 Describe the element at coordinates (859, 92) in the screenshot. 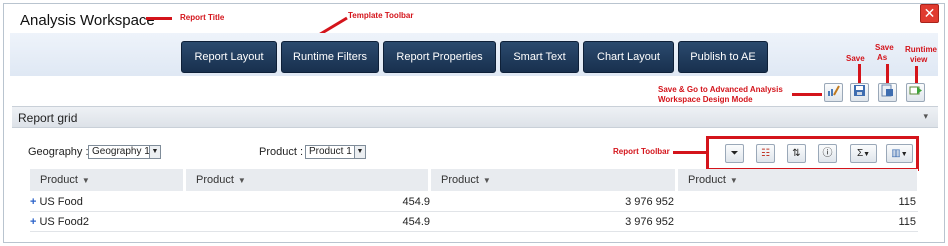

I see `save-icon` at that location.